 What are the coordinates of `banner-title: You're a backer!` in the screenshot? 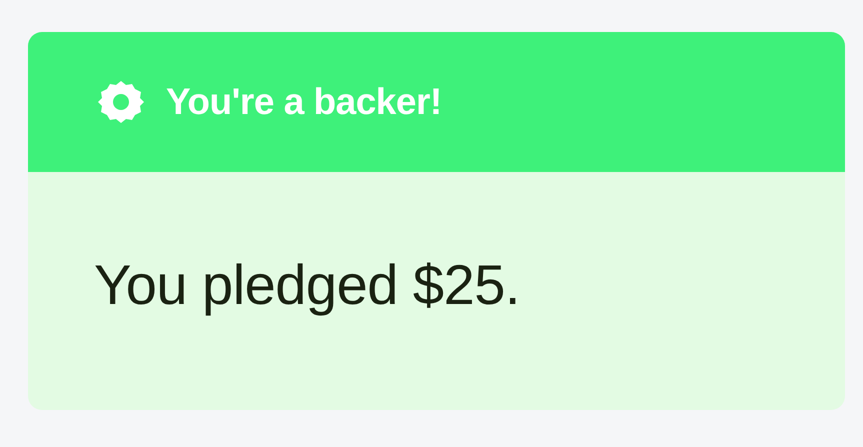 It's located at (304, 102).